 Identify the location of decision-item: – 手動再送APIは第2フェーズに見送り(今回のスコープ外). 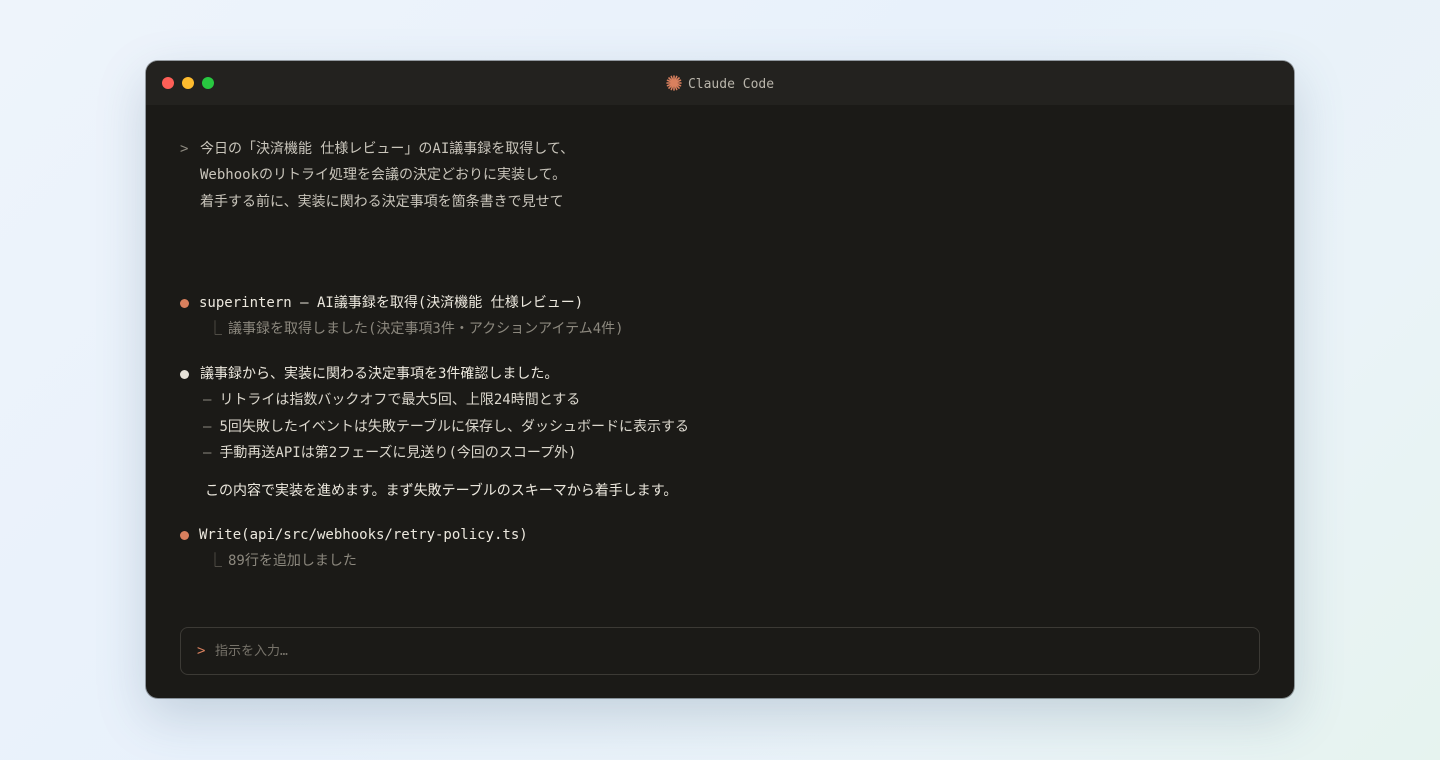
(389, 453).